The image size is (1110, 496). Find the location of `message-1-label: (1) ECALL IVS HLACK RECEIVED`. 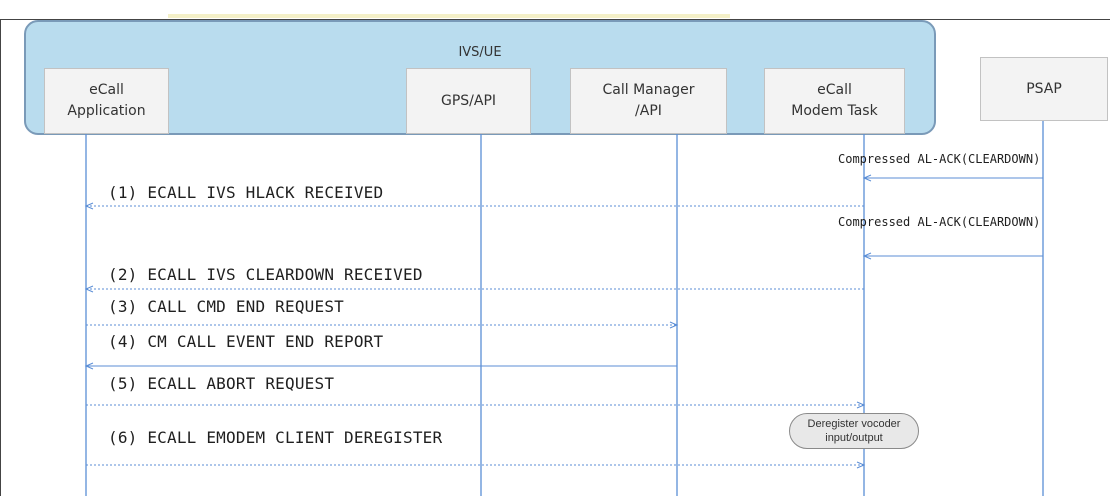

message-1-label: (1) ECALL IVS HLACK RECEIVED is located at coordinates (246, 192).